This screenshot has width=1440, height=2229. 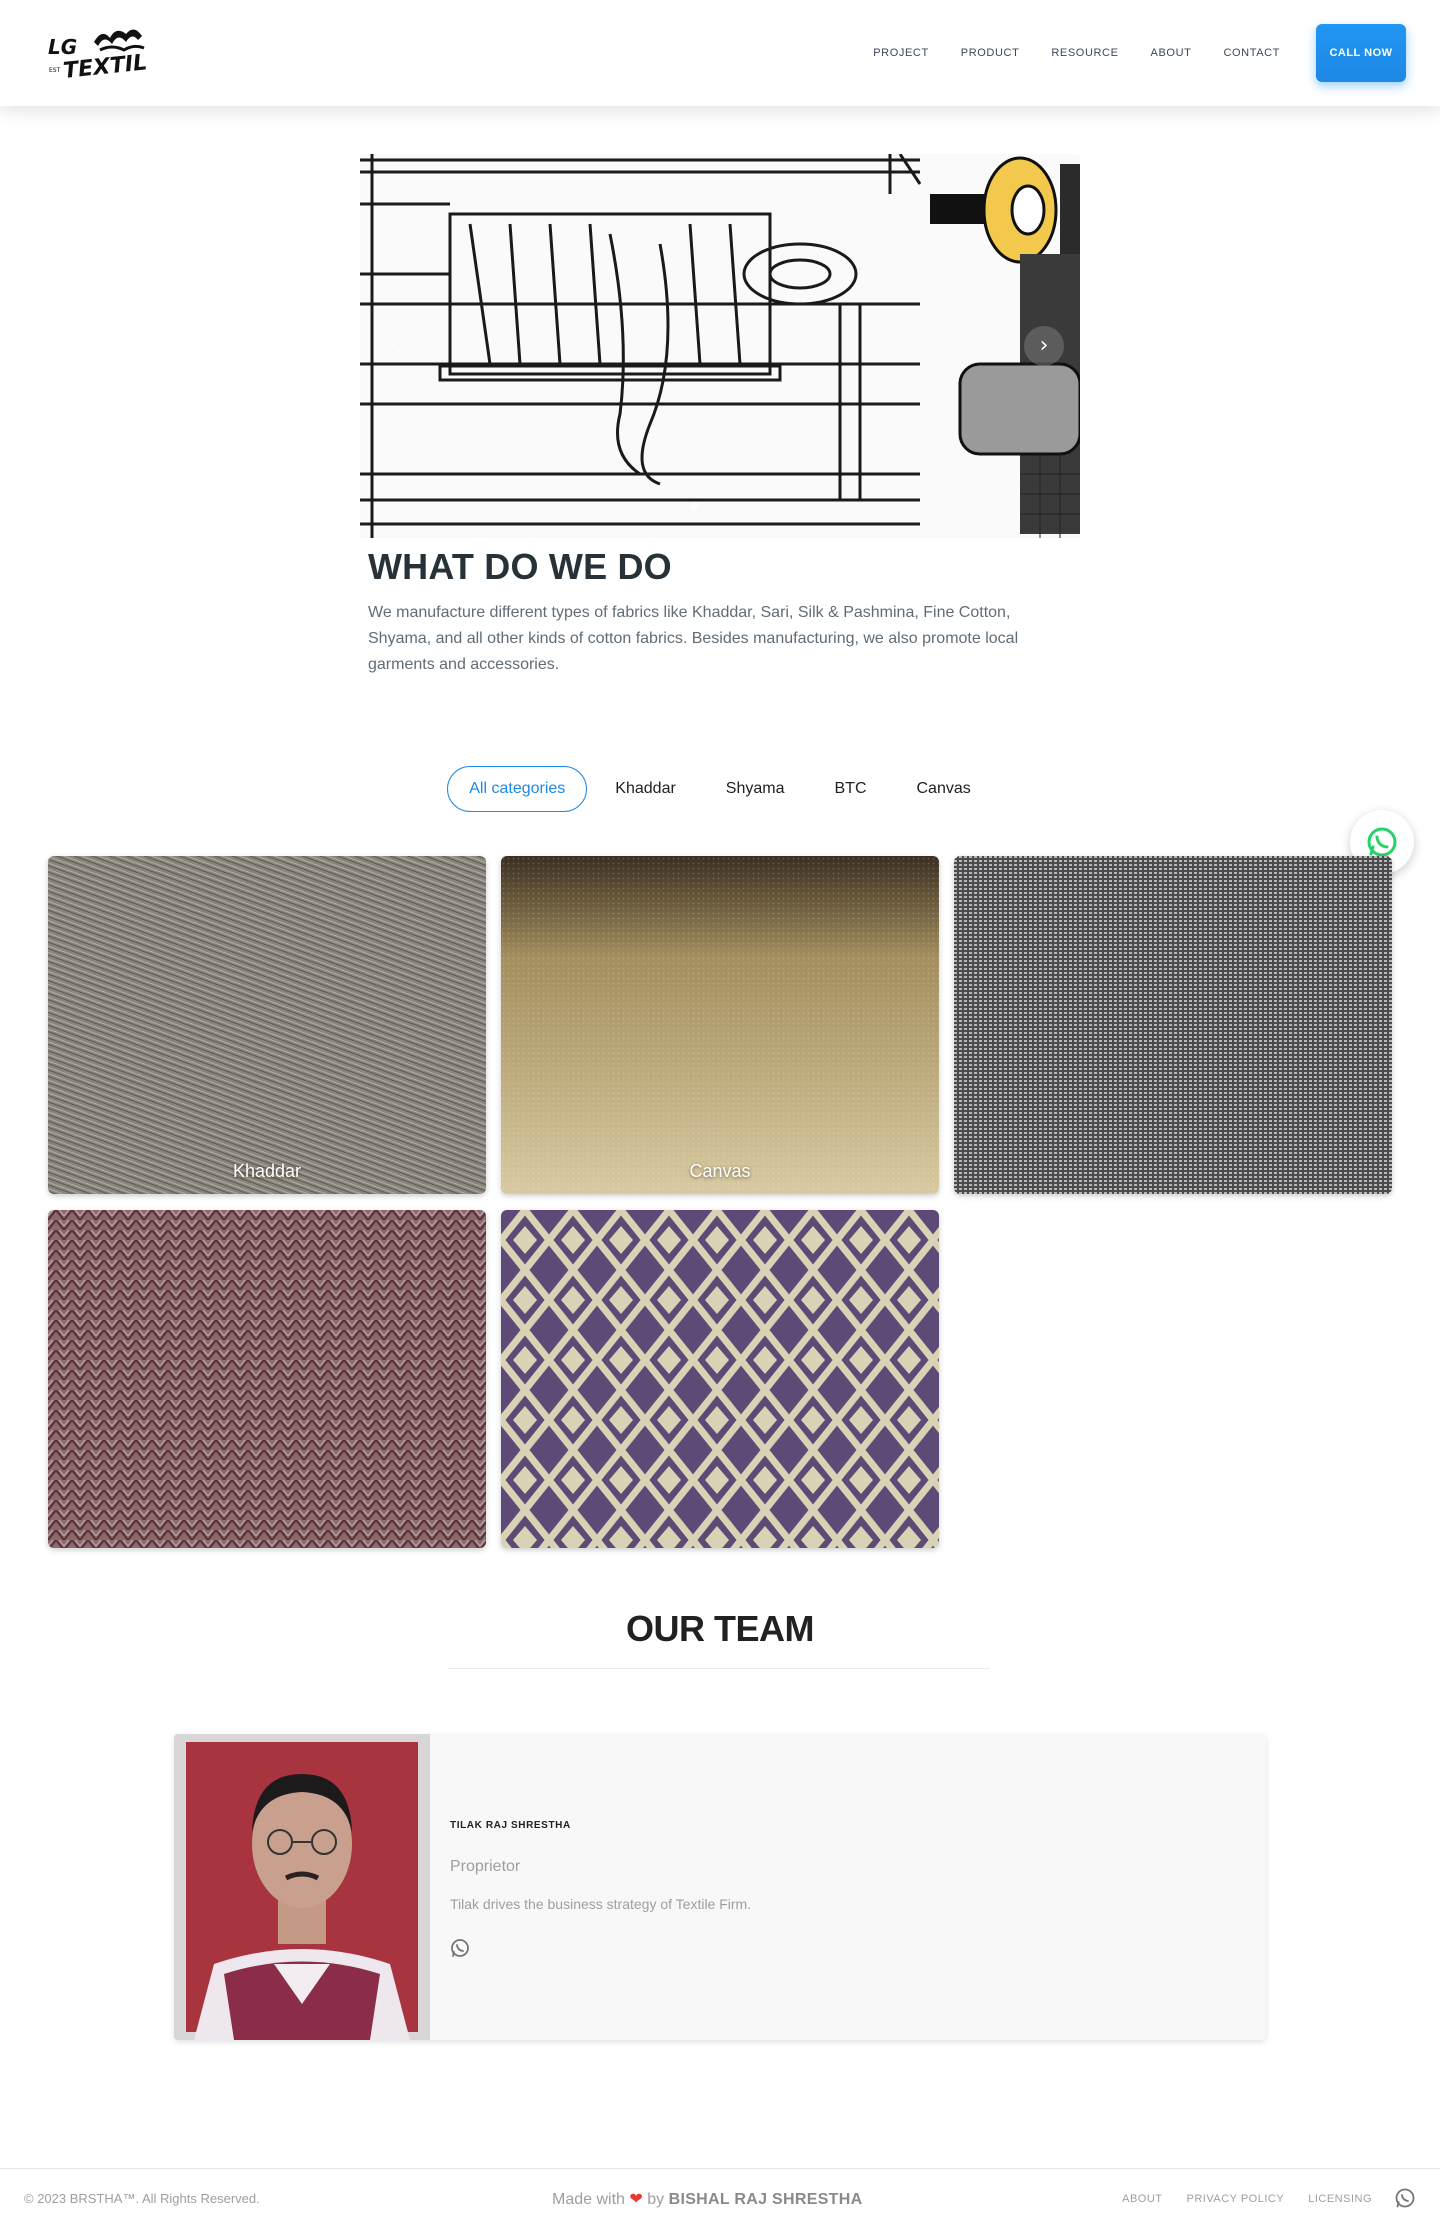 What do you see at coordinates (755, 789) in the screenshot?
I see `filter-shyama: Shyama` at bounding box center [755, 789].